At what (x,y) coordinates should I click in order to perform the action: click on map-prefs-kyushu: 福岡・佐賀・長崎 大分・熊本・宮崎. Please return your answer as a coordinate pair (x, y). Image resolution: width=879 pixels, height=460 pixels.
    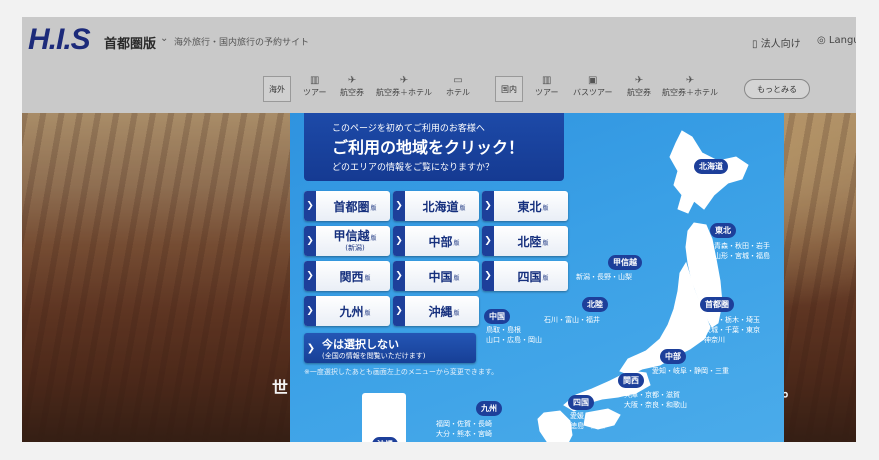
    Looking at the image, I should click on (464, 429).